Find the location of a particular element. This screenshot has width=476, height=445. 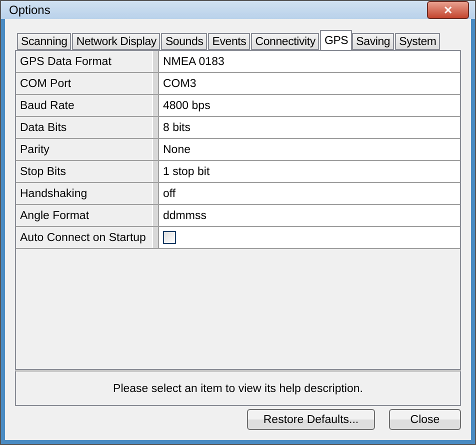

property-value: 4800 bps is located at coordinates (309, 105).